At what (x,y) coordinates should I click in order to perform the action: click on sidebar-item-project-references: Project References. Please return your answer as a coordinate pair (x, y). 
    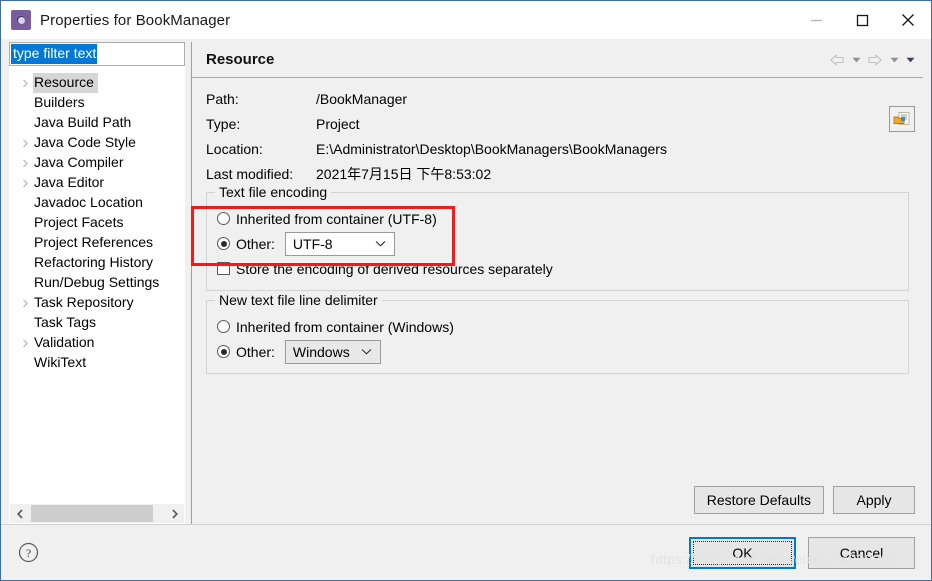
    Looking at the image, I should click on (97, 243).